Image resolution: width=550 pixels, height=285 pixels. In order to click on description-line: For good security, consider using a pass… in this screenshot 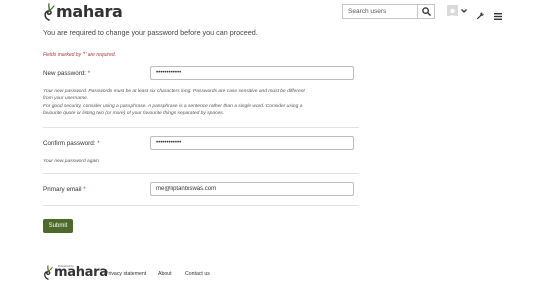, I will do `click(173, 106)`.